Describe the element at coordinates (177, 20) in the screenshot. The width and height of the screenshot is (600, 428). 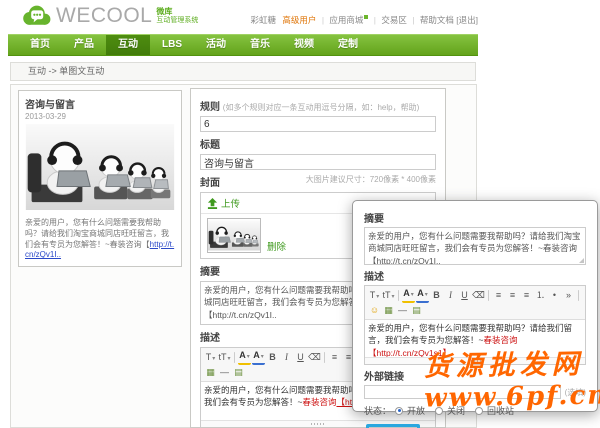
I see `logo-subtitle-system: 互动管理系统` at that location.